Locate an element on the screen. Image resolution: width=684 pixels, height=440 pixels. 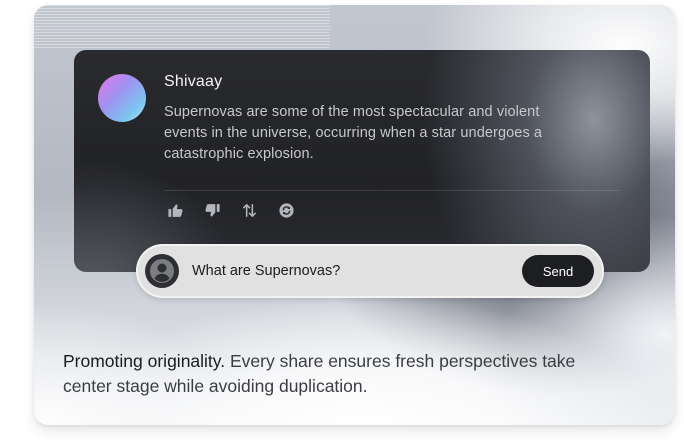
message-actions is located at coordinates (231, 210).